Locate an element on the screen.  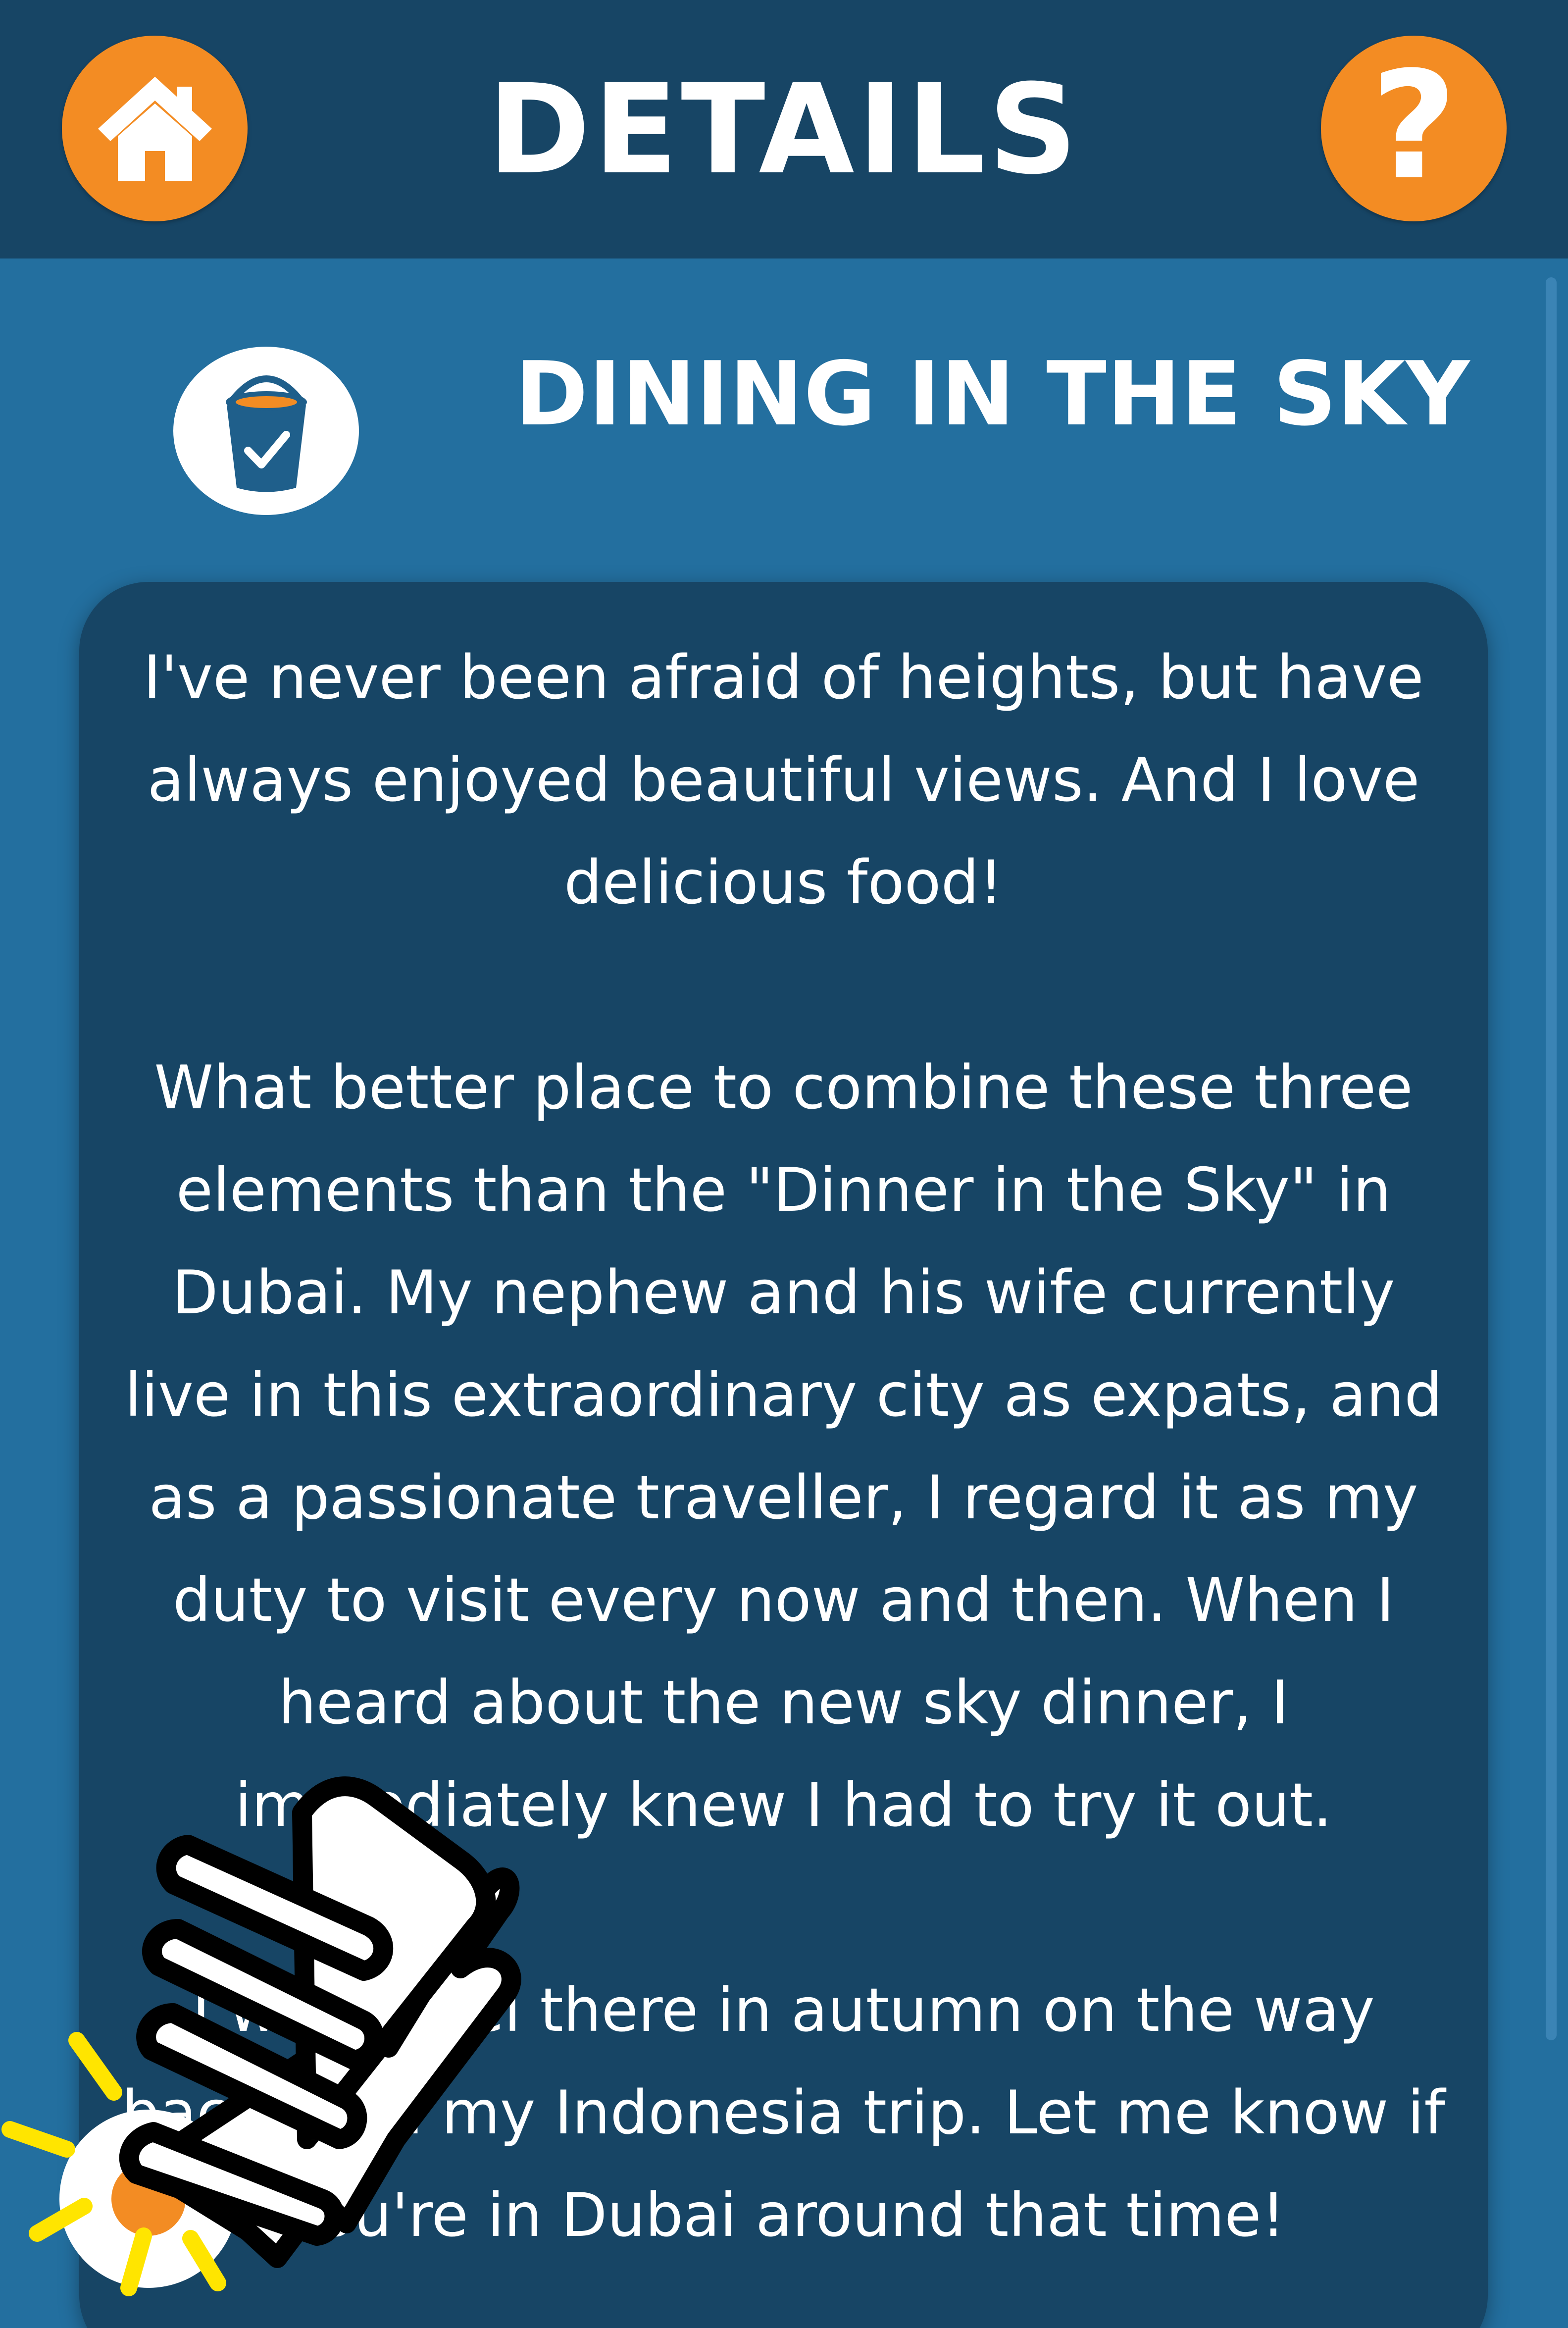
entry-title: DINING IN THE SKY is located at coordinates (992, 393).